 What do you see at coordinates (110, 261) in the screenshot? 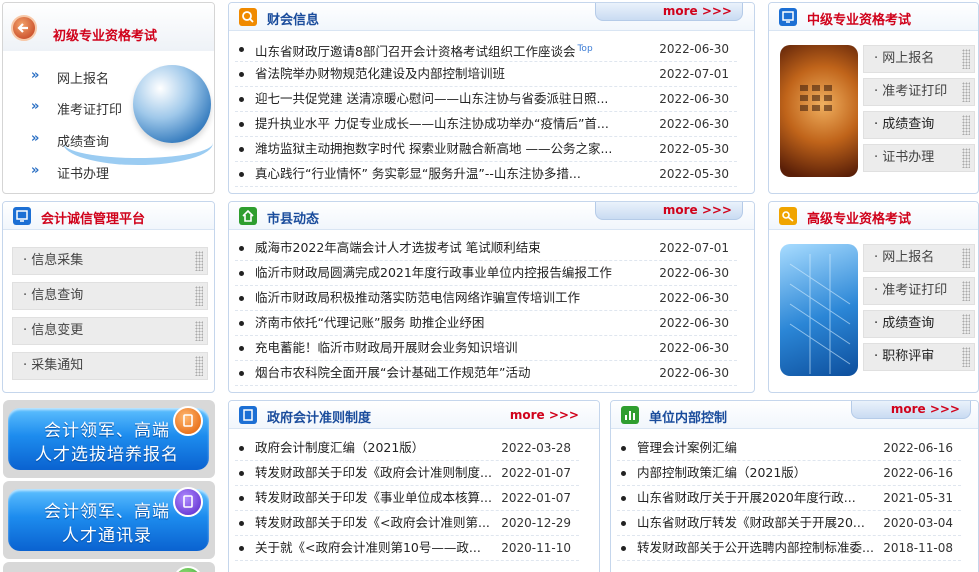
I see `credit-collect-button: · 信息采集` at bounding box center [110, 261].